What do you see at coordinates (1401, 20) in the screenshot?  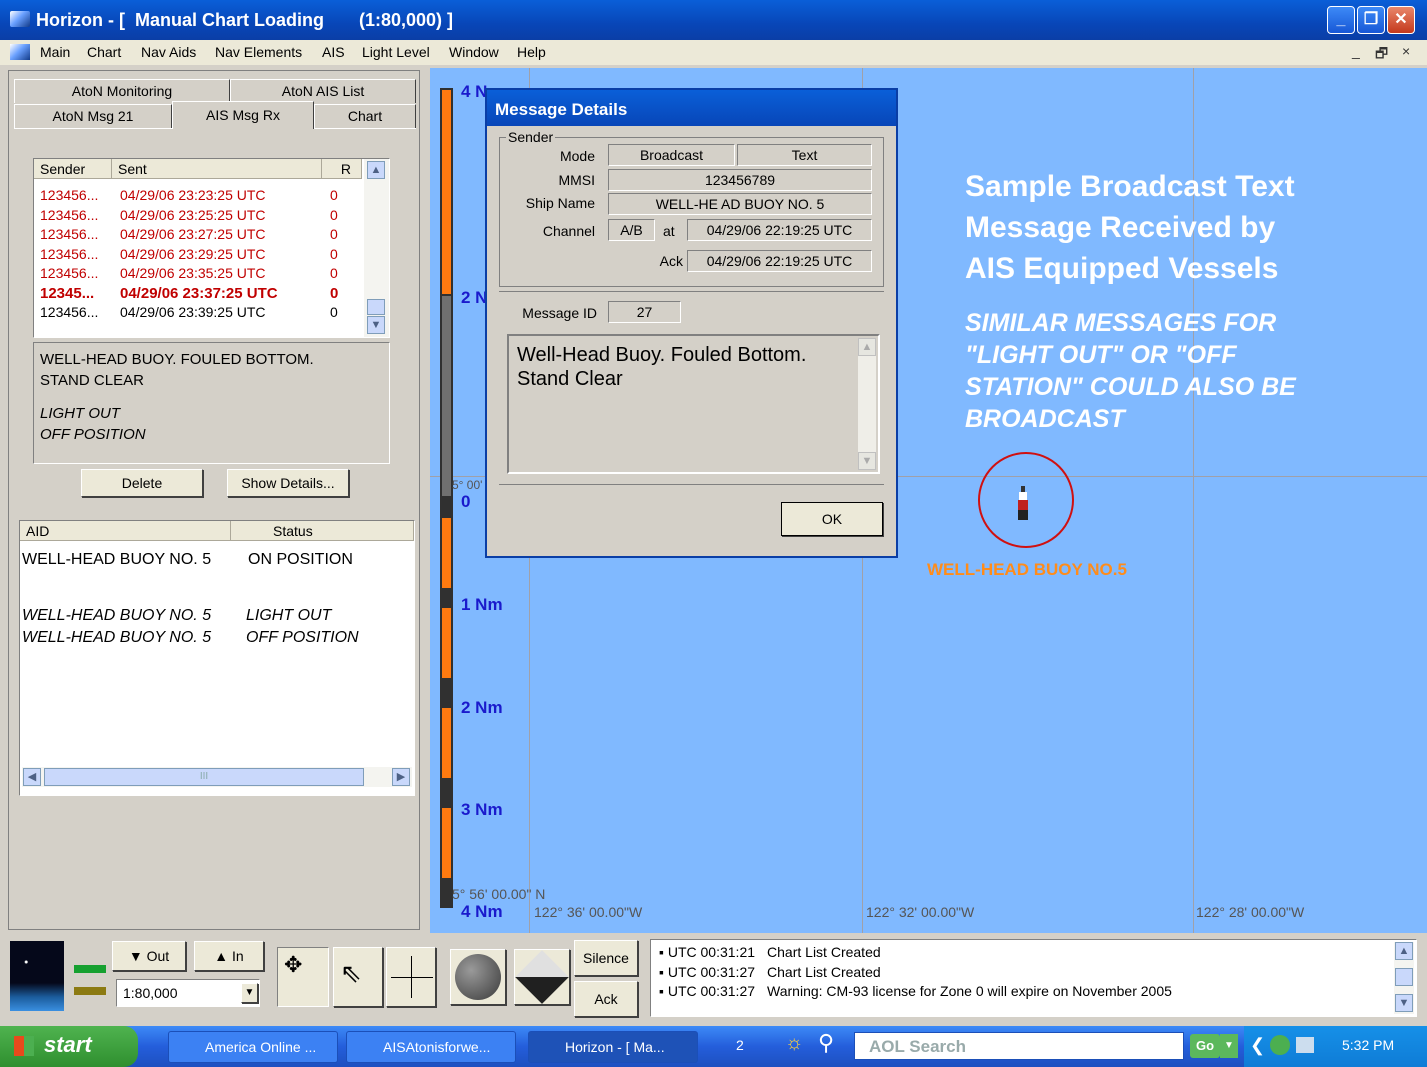 I see `close-button: ✕` at bounding box center [1401, 20].